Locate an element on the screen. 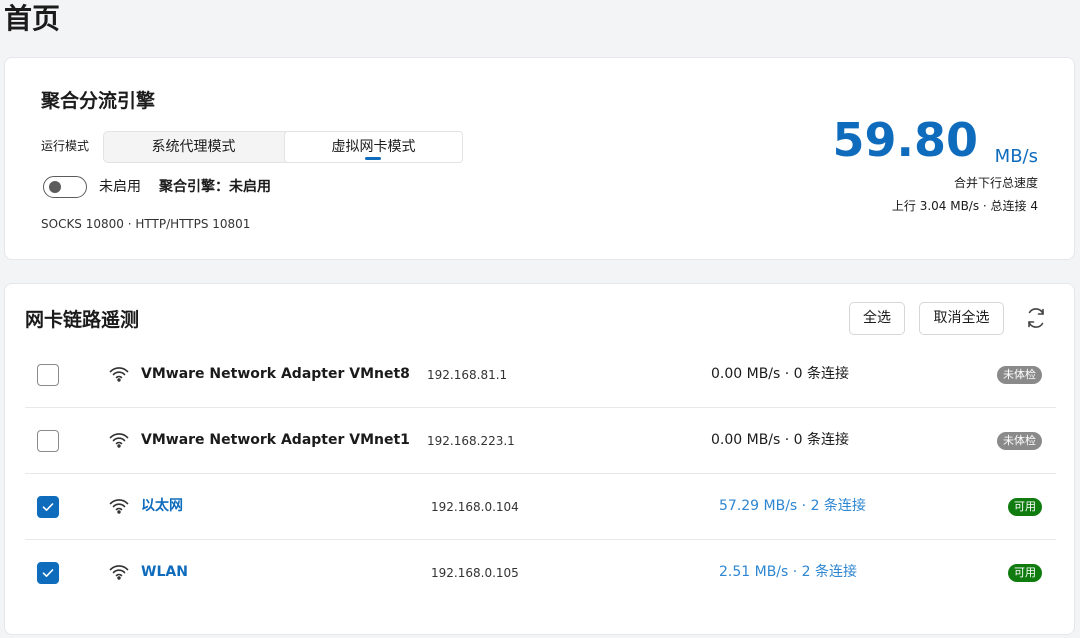  mode-label: 运行模式 is located at coordinates (65, 146).